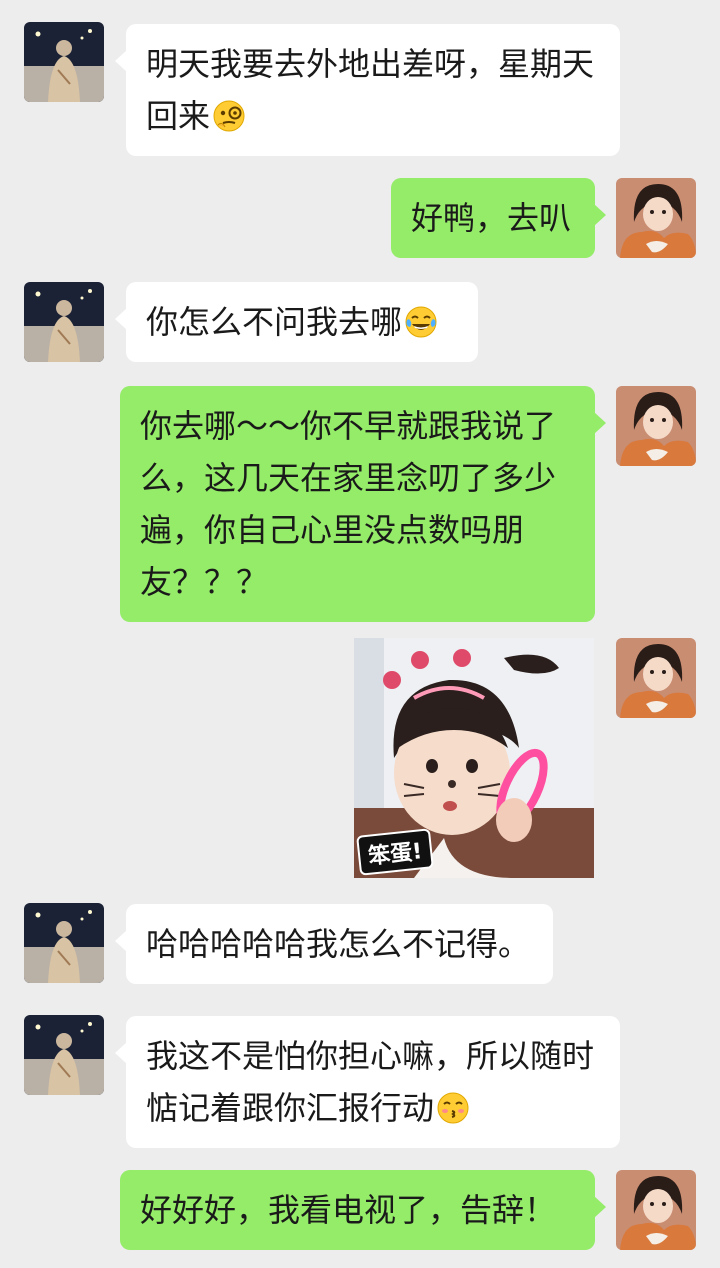 This screenshot has width=720, height=1268. I want to click on message-text: 好好好，我看电视了，告辞！, so click(348, 1210).